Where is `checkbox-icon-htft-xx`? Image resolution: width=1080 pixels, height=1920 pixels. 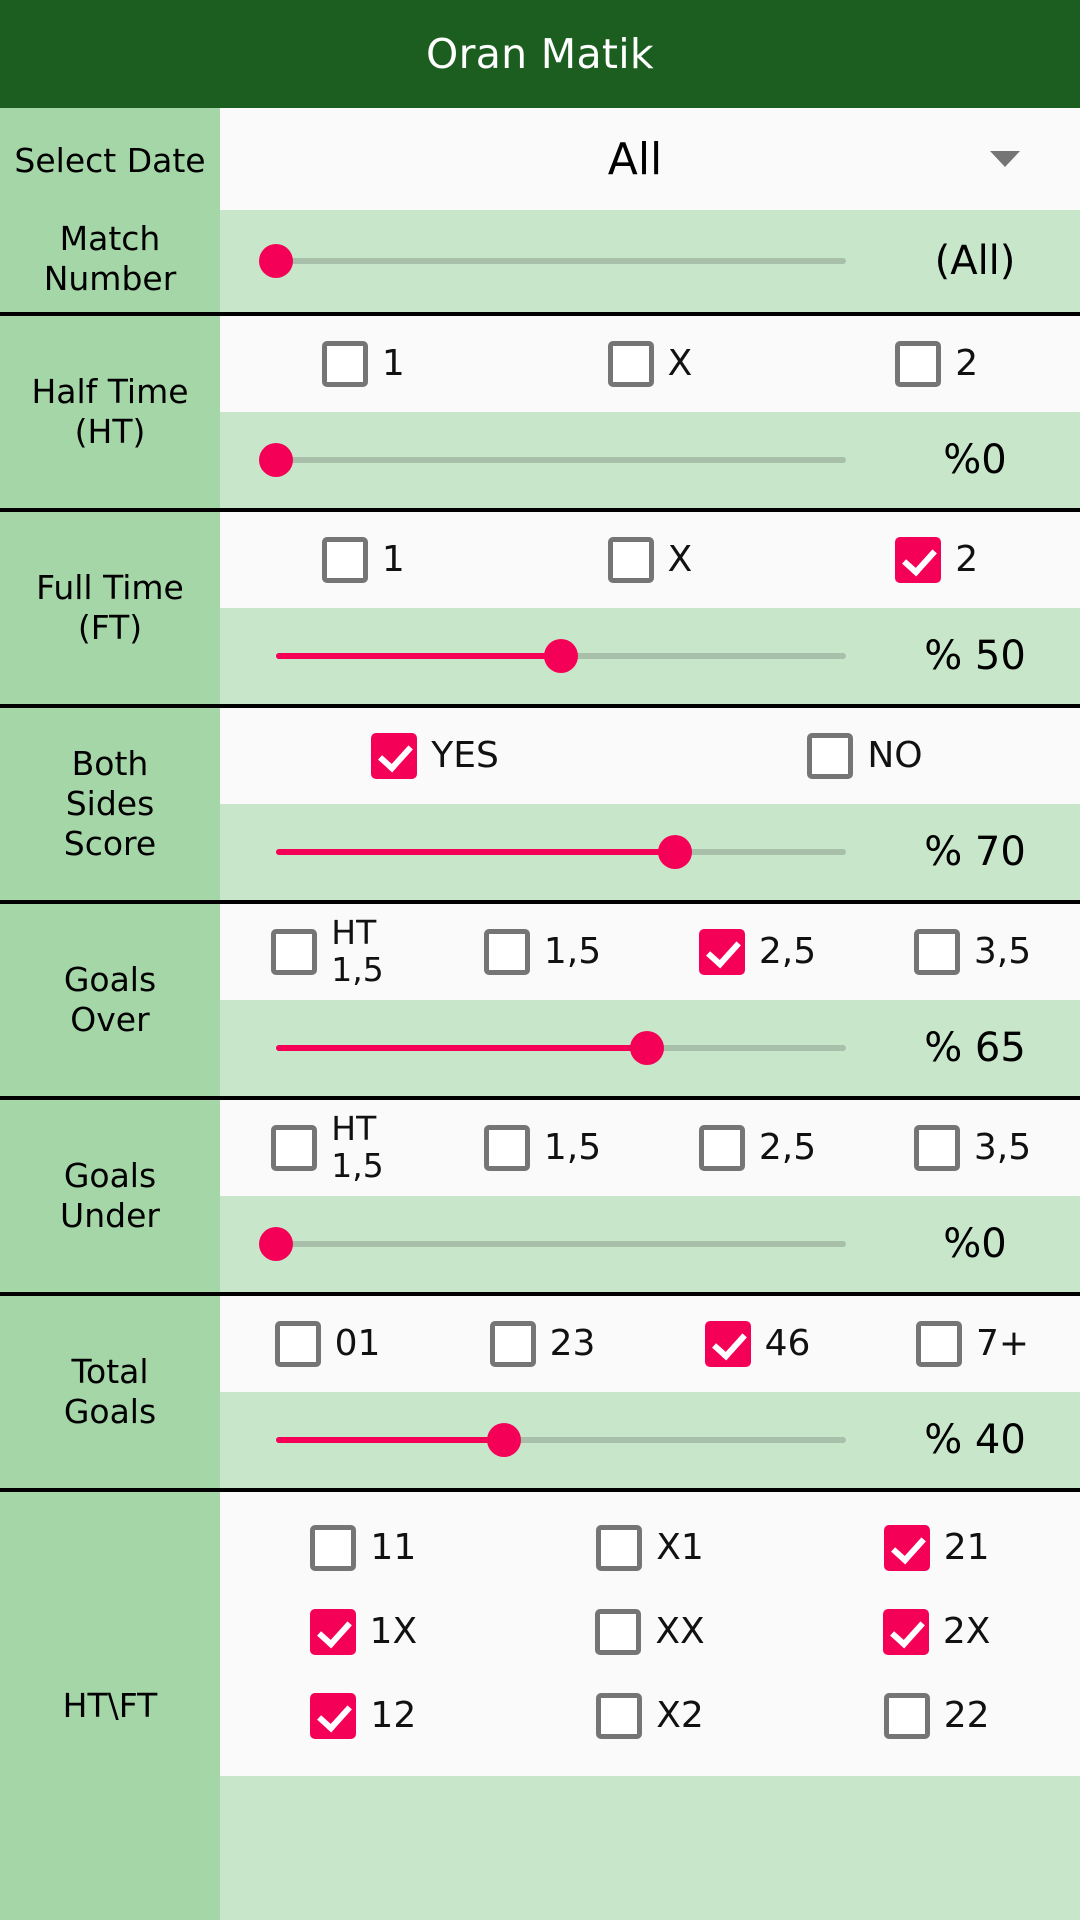 checkbox-icon-htft-xx is located at coordinates (618, 1632).